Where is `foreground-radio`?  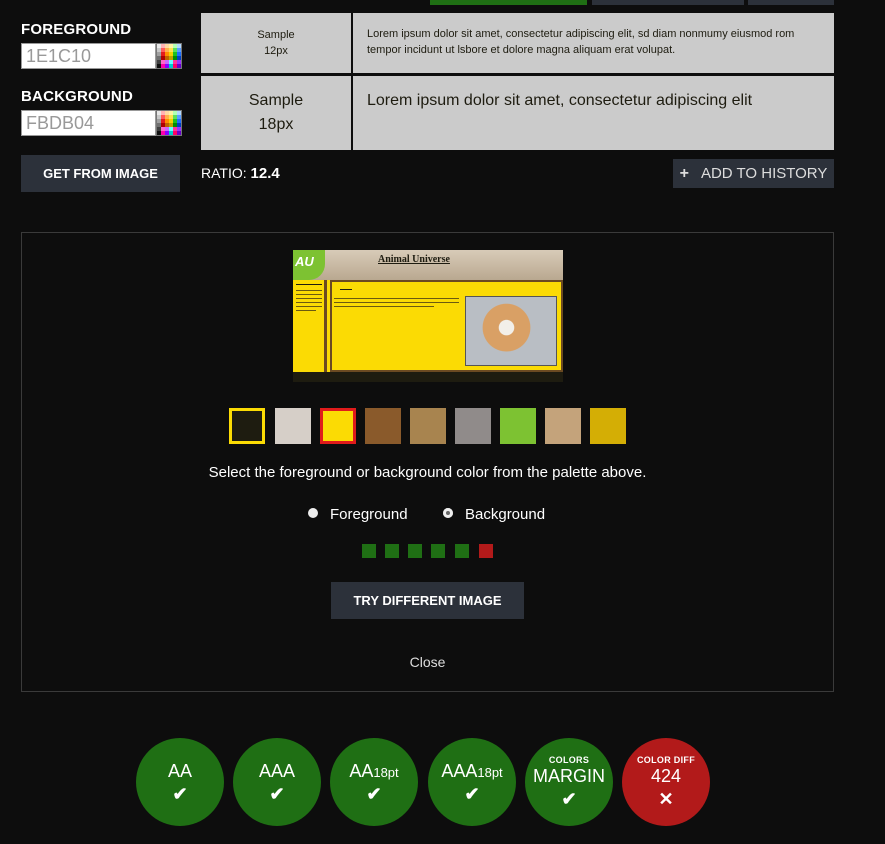 foreground-radio is located at coordinates (313, 513).